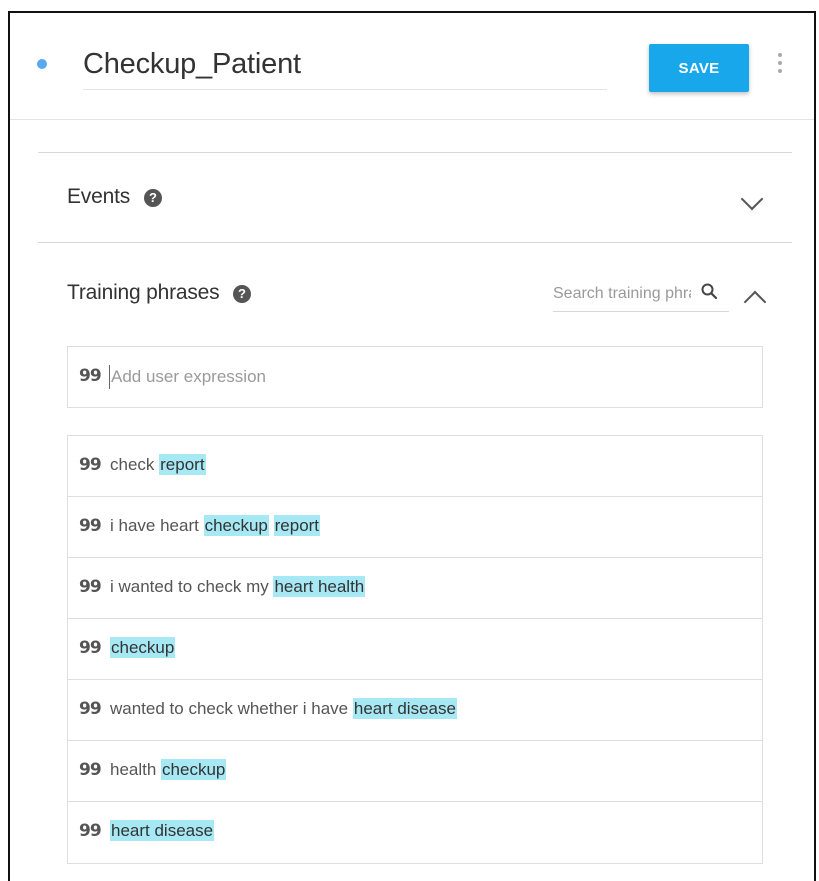 The height and width of the screenshot is (881, 819). Describe the element at coordinates (755, 302) in the screenshot. I see `chevron-up-icon` at that location.